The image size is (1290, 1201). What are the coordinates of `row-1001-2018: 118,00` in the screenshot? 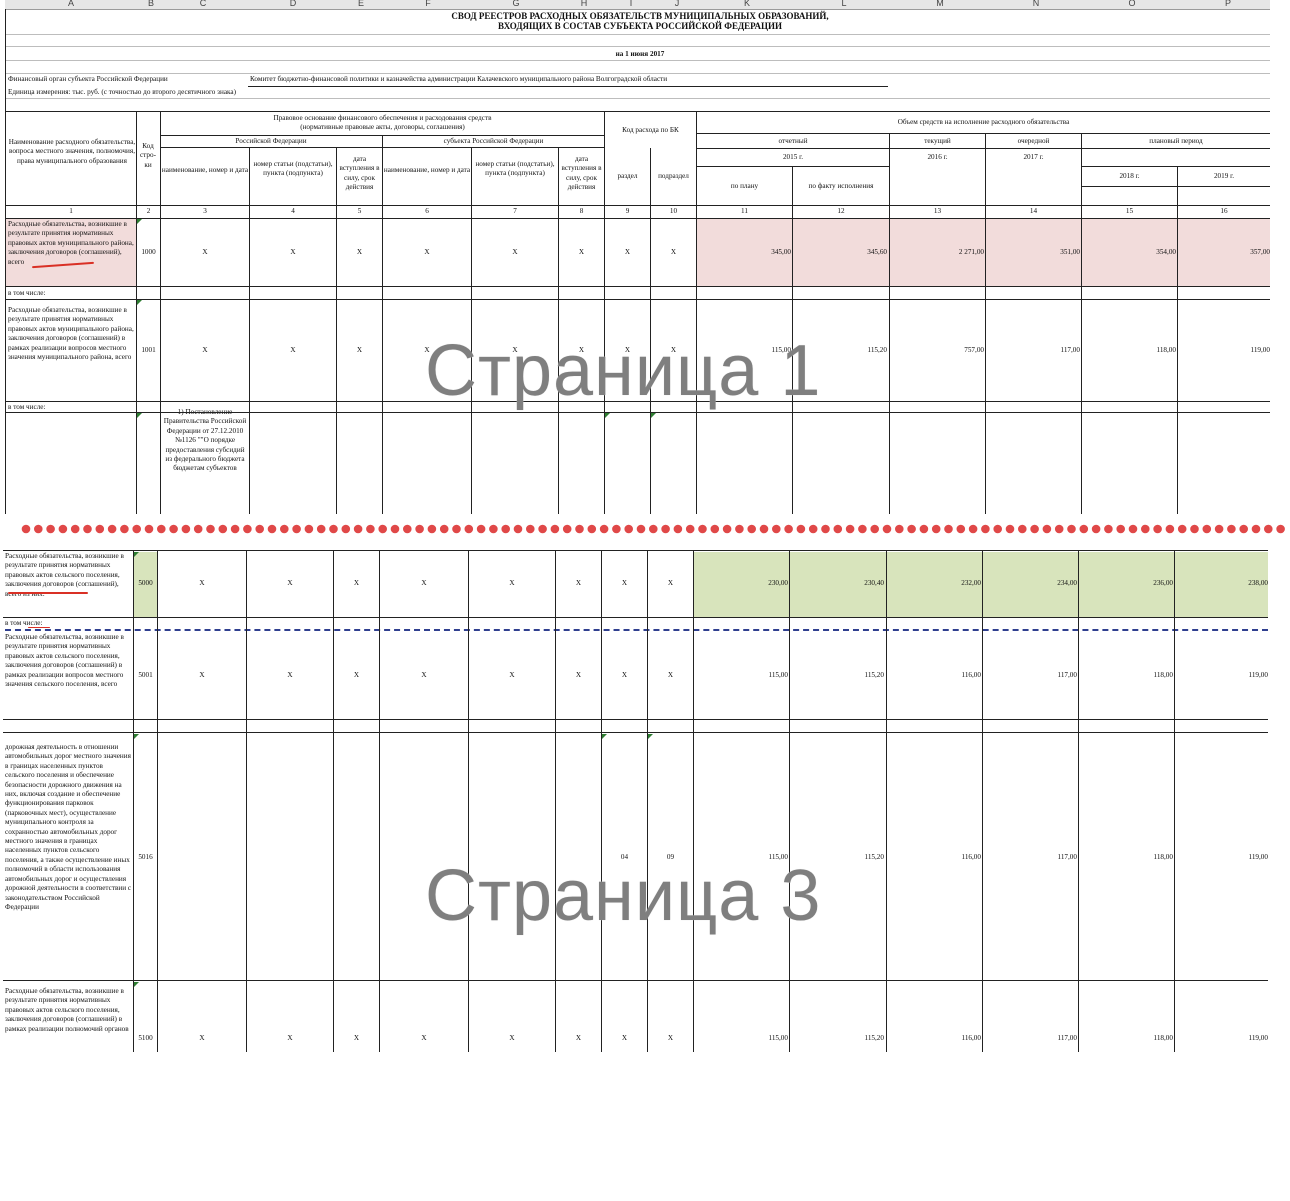 It's located at (1129, 350).